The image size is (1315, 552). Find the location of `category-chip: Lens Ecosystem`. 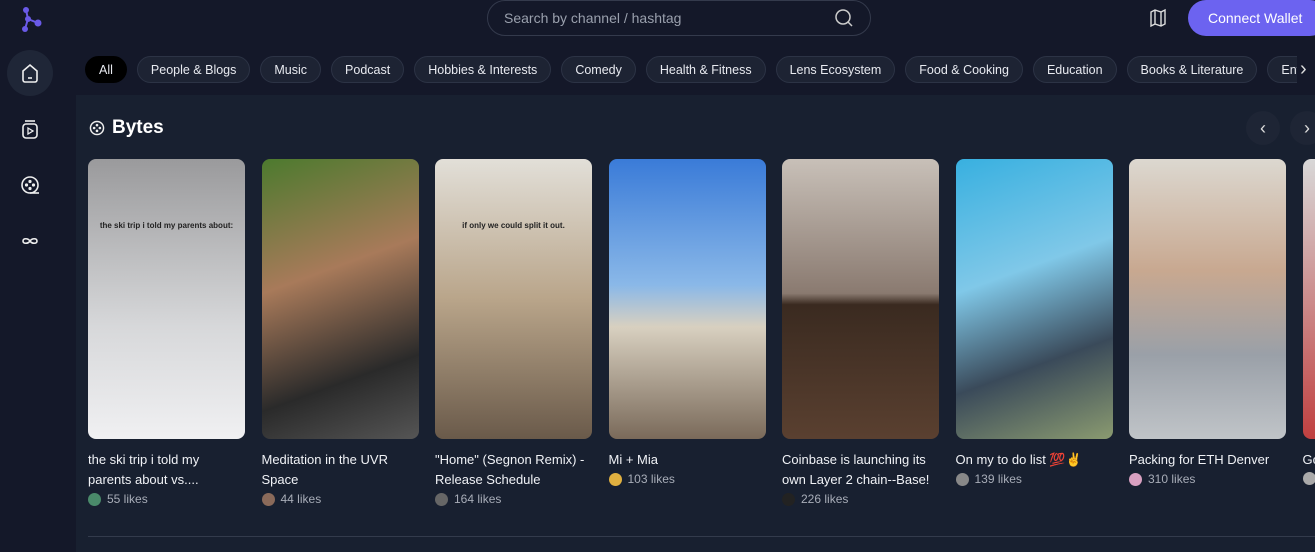

category-chip: Lens Ecosystem is located at coordinates (835, 69).